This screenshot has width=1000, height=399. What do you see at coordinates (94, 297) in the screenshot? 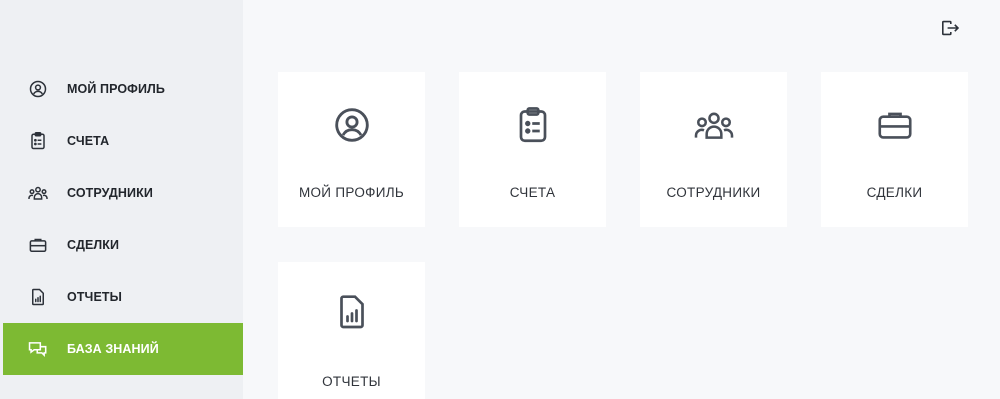
I see `sidebar-item-label: ОТЧЕТЫ` at bounding box center [94, 297].